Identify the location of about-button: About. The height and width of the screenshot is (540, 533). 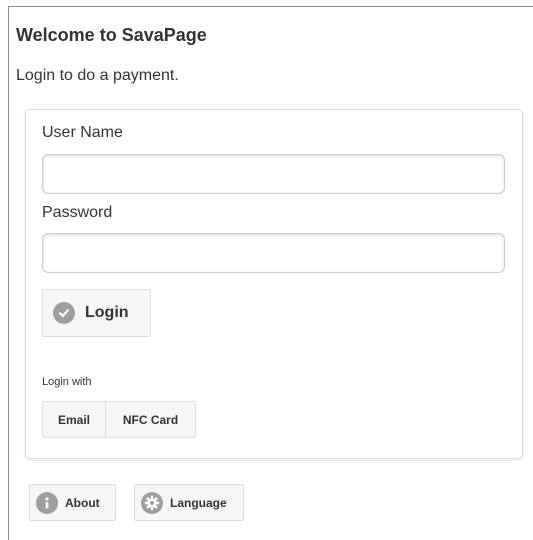
(72, 502).